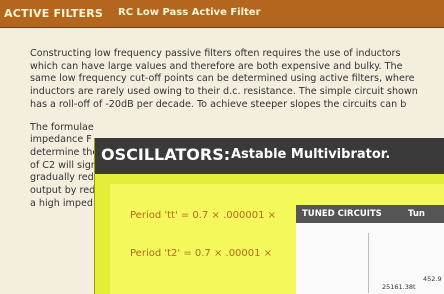  I want to click on section-subtitle: Astable Multivibrator., so click(311, 154).